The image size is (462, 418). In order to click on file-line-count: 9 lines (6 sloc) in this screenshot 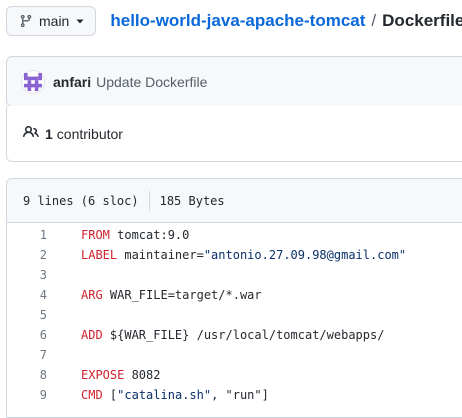, I will do `click(81, 200)`.